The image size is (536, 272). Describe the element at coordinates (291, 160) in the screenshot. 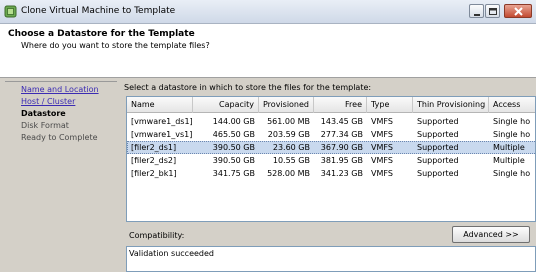

I see `cell-provisioned: 10.55 GB` at that location.